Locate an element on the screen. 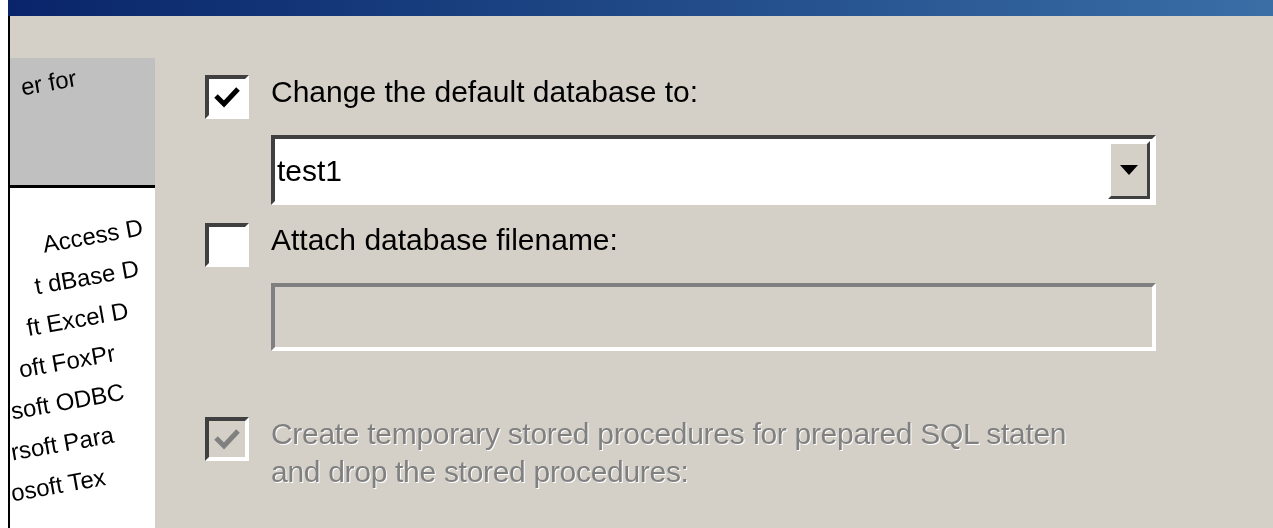 This screenshot has height=528, width=1273. checkbox-label: Create temporary stored procedures for prepared SQL staten is located at coordinates (669, 434).